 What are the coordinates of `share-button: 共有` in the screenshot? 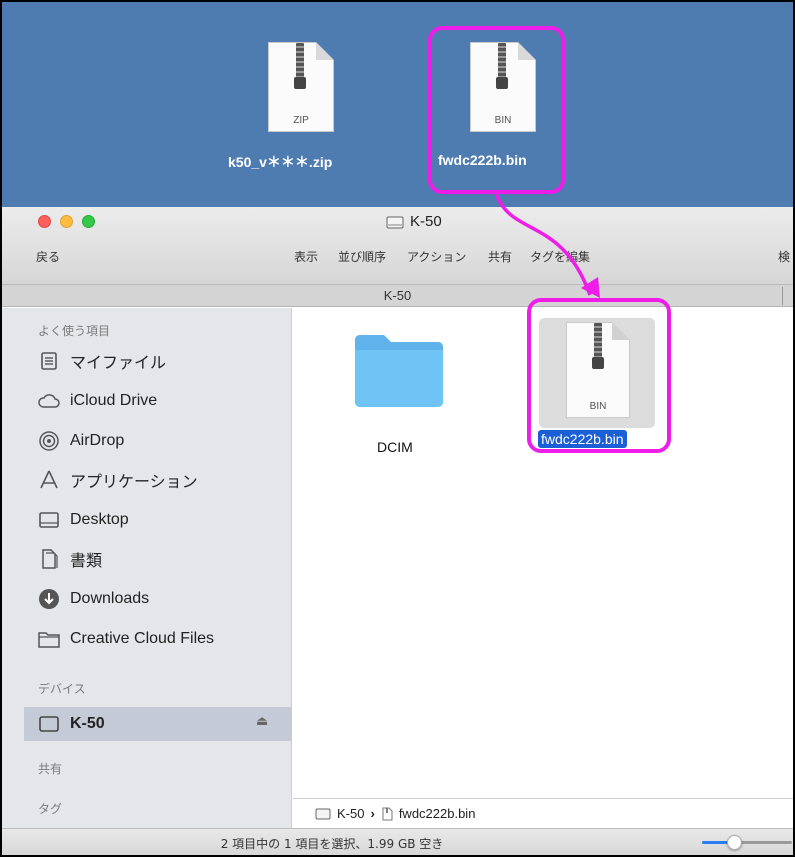 It's located at (500, 256).